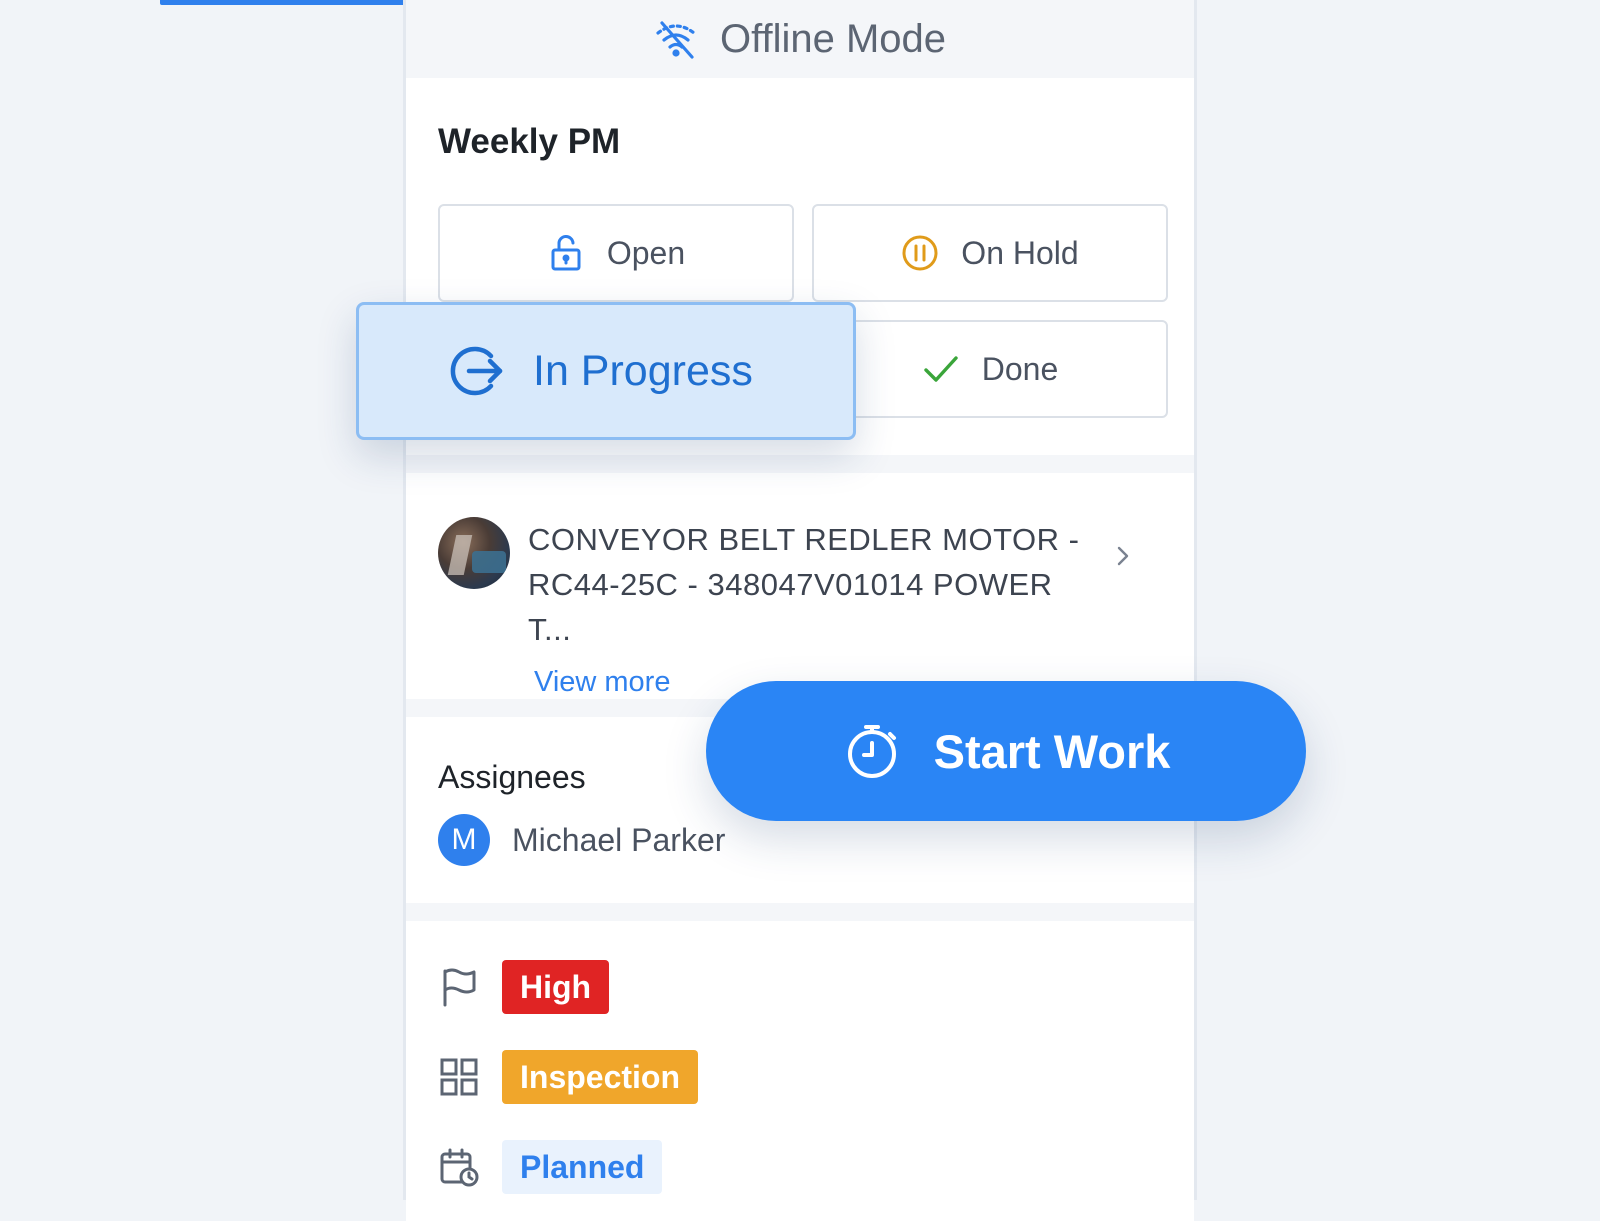 The width and height of the screenshot is (1600, 1221). Describe the element at coordinates (459, 1077) in the screenshot. I see `grid-icon` at that location.